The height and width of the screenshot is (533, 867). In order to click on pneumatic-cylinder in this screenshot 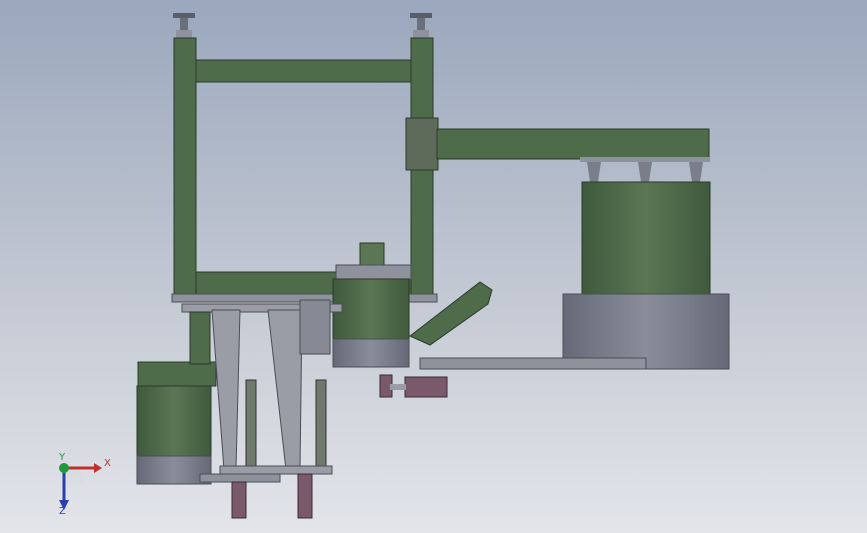, I will do `click(413, 386)`.